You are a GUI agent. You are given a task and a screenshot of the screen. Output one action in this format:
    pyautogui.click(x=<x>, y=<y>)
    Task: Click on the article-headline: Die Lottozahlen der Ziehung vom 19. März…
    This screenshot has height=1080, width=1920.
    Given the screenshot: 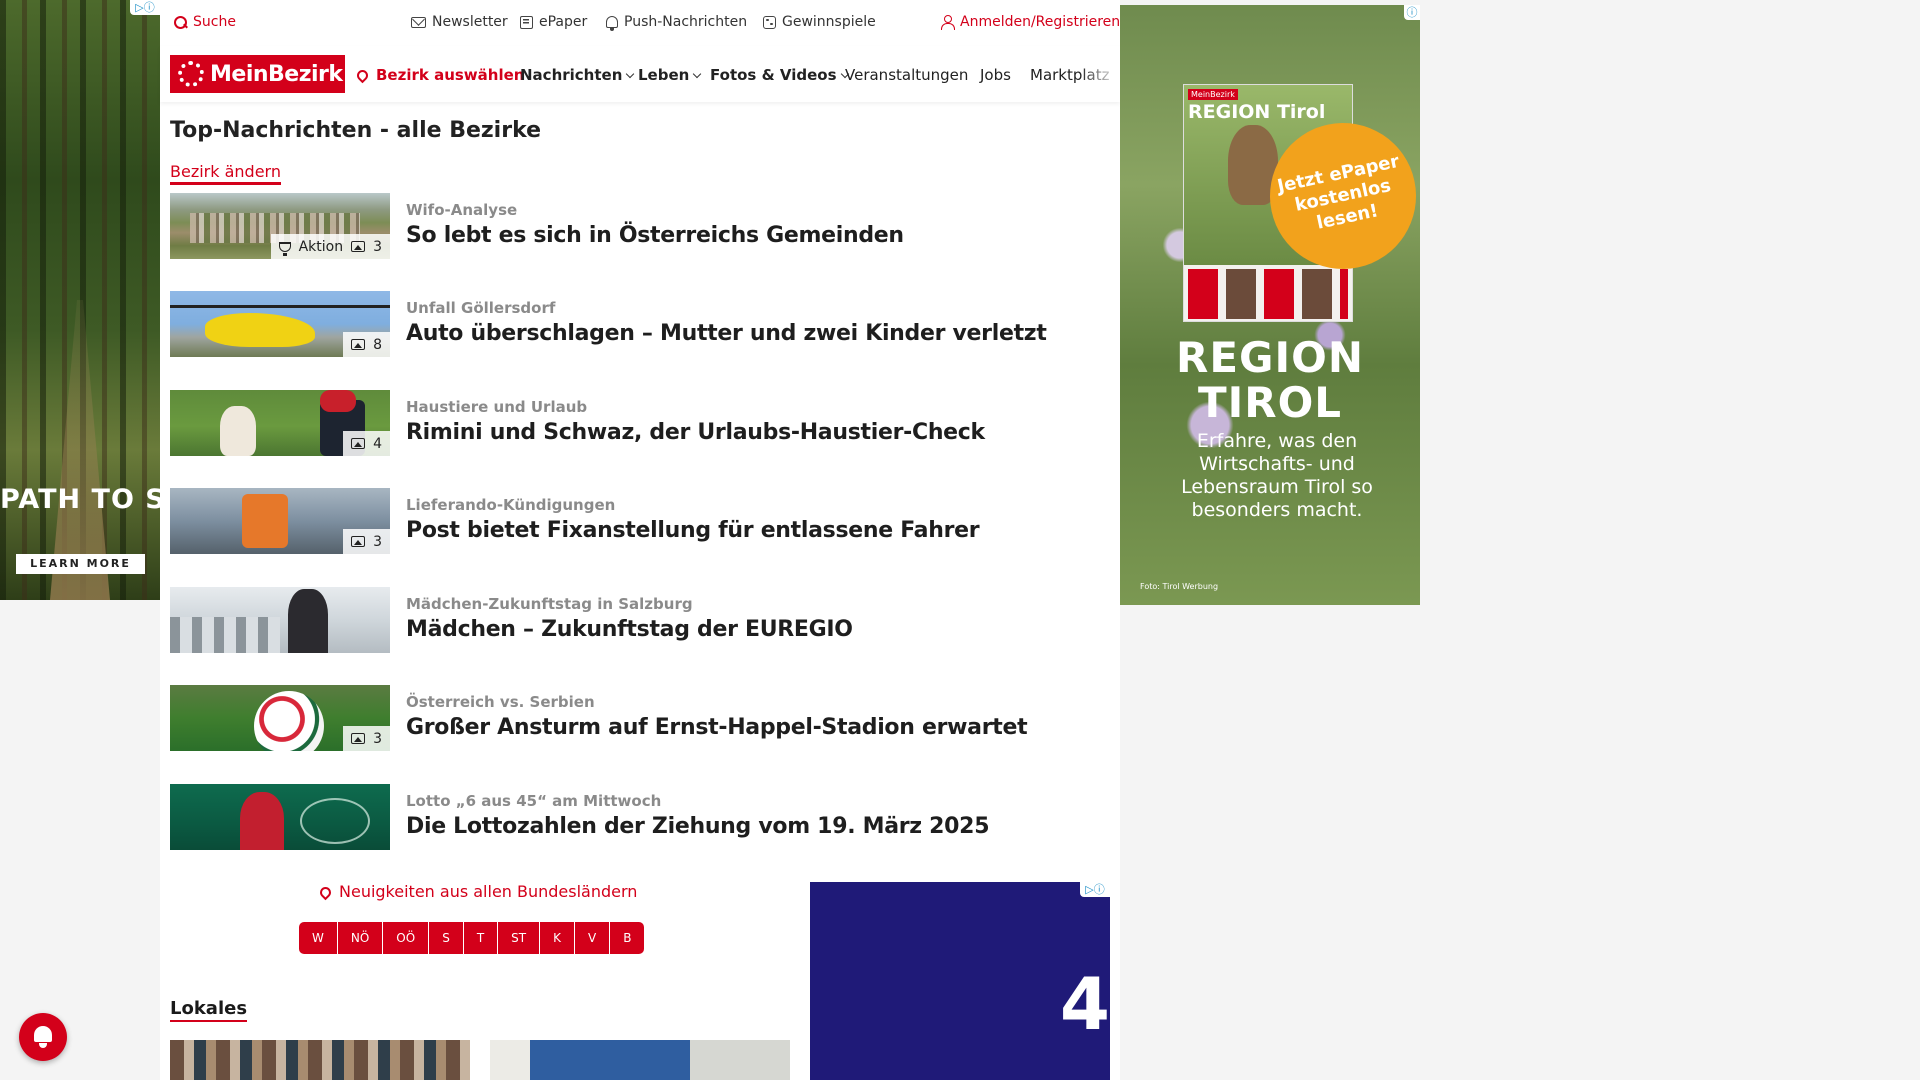 What is the action you would take?
    pyautogui.click(x=698, y=826)
    